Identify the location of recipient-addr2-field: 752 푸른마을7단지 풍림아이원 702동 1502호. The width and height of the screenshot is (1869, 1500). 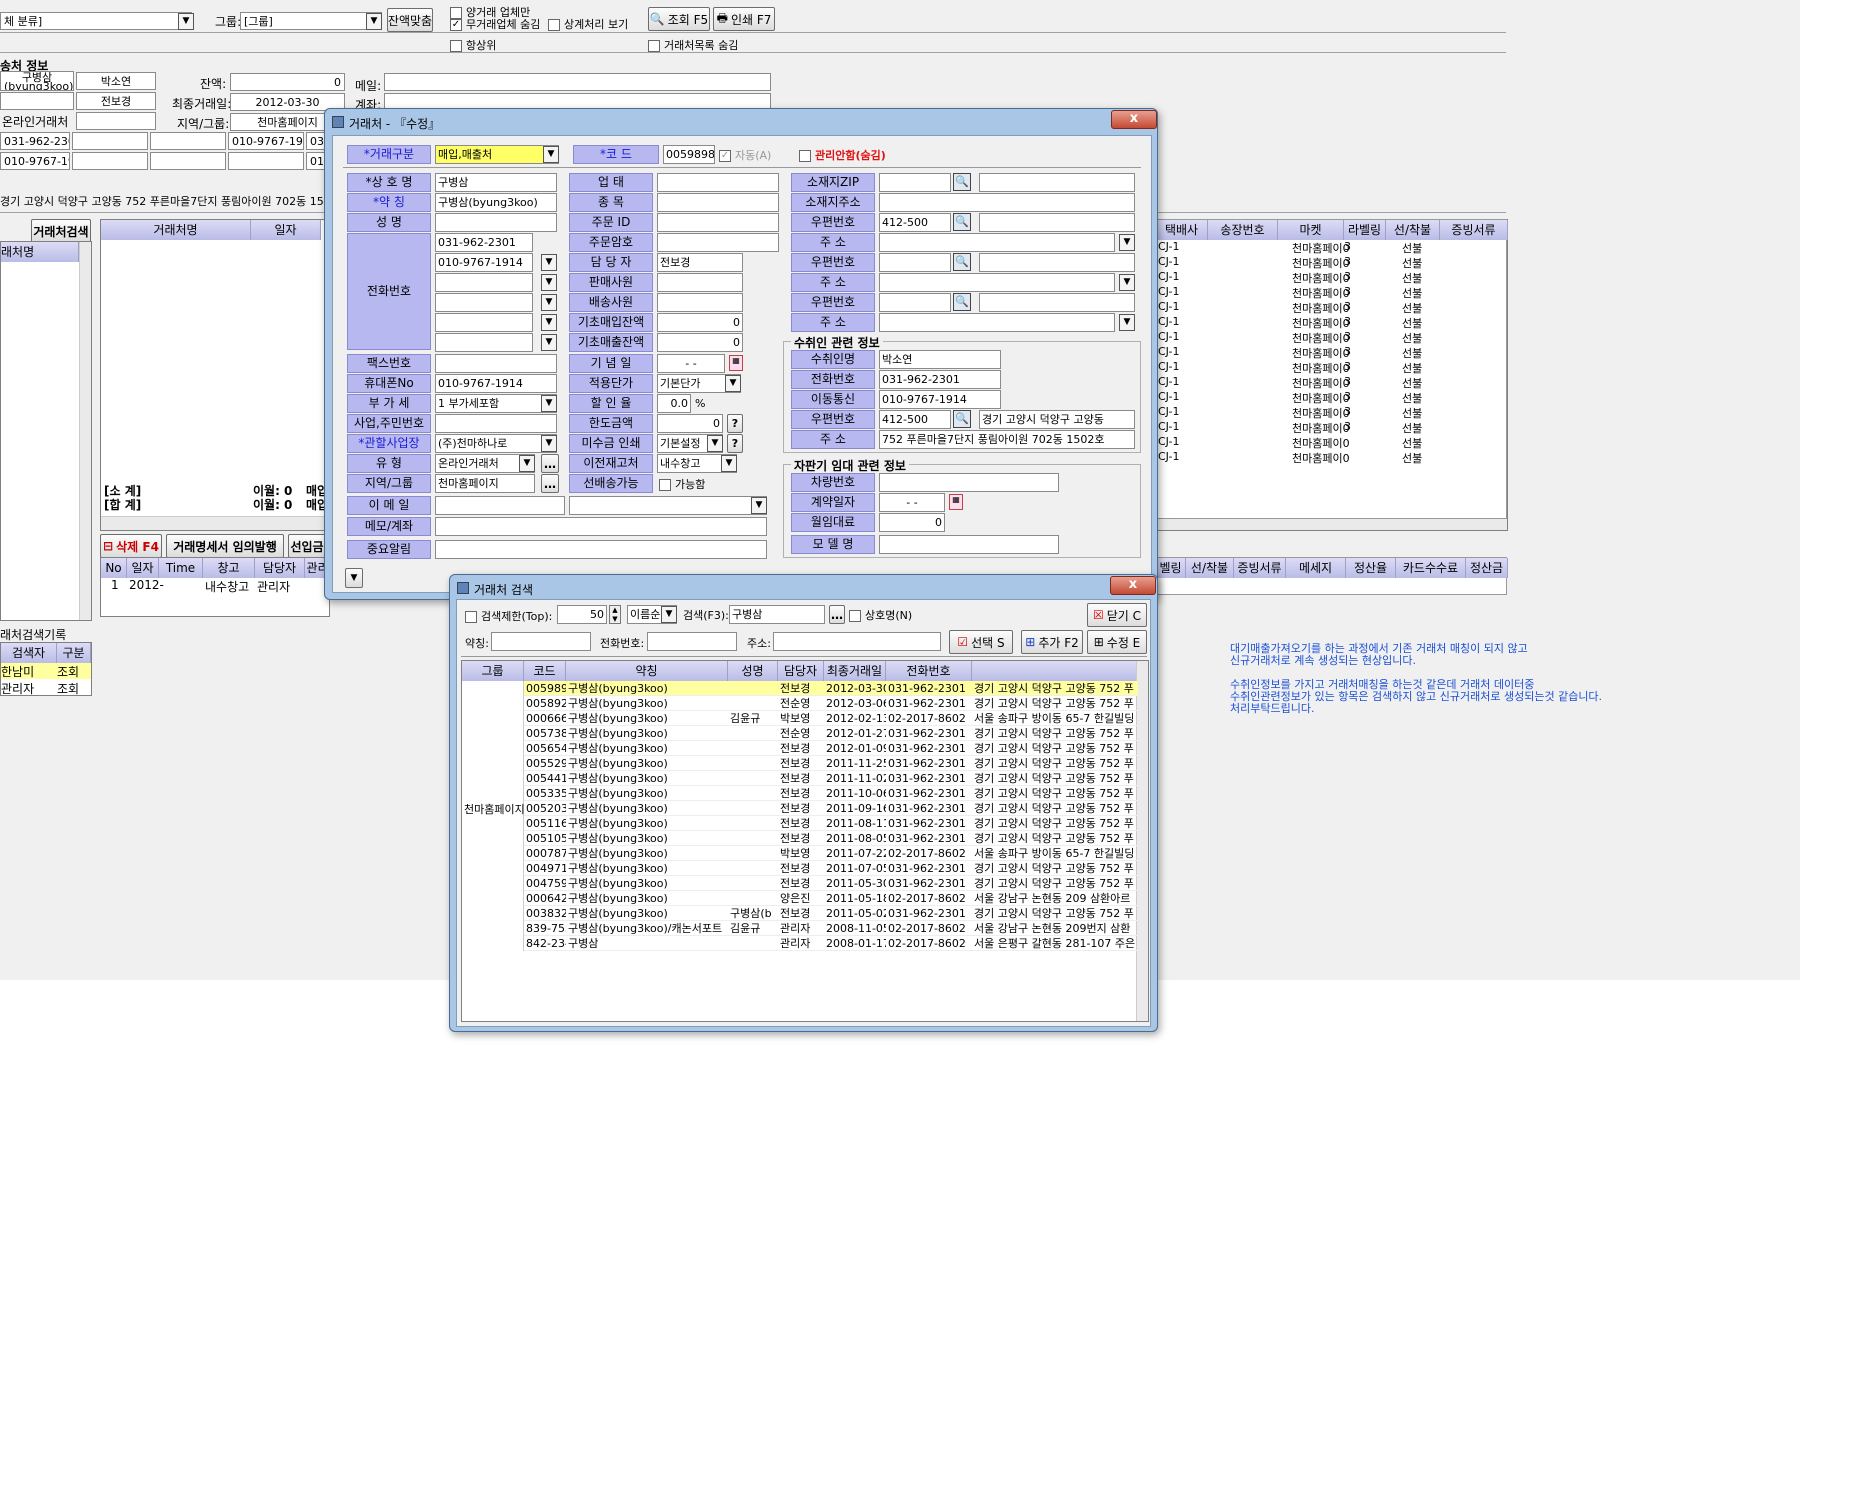
(1007, 439).